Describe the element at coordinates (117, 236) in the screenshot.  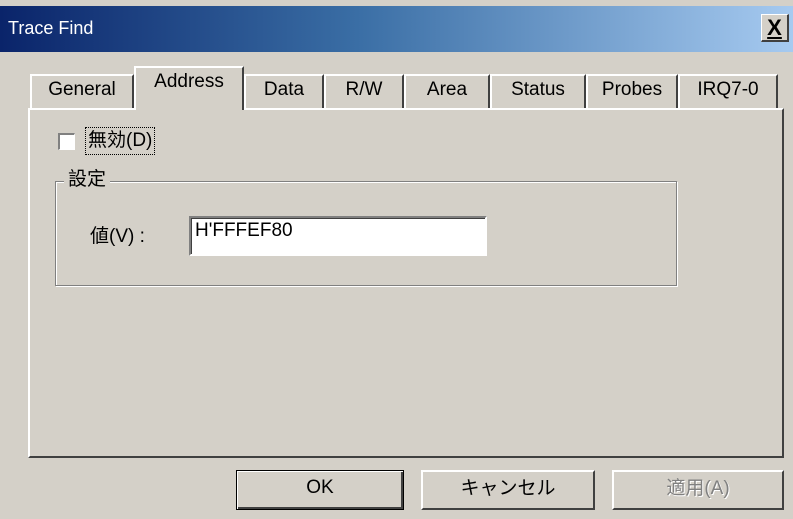
I see `value-label: 値(V) :` at that location.